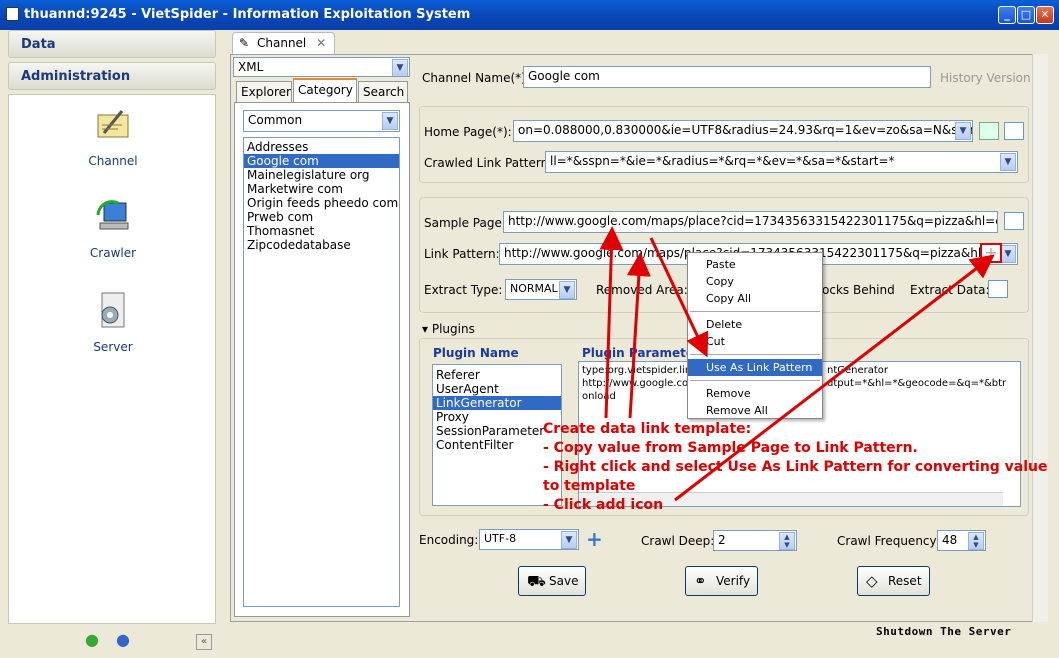 The width and height of the screenshot is (1059, 658). What do you see at coordinates (834, 378) in the screenshot?
I see `arrow-to-add-icon` at bounding box center [834, 378].